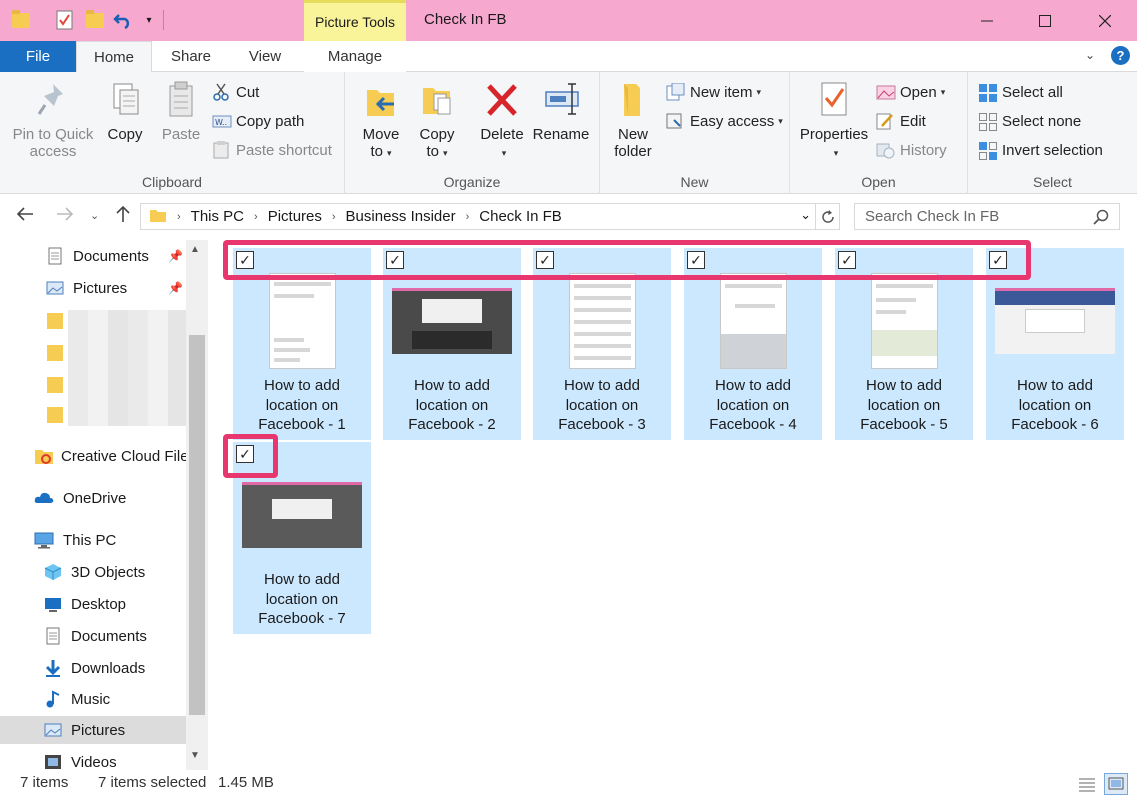 Image resolution: width=1137 pixels, height=800 pixels. Describe the element at coordinates (258, 121) in the screenshot. I see `copy-path-button: W.. Copy path` at that location.